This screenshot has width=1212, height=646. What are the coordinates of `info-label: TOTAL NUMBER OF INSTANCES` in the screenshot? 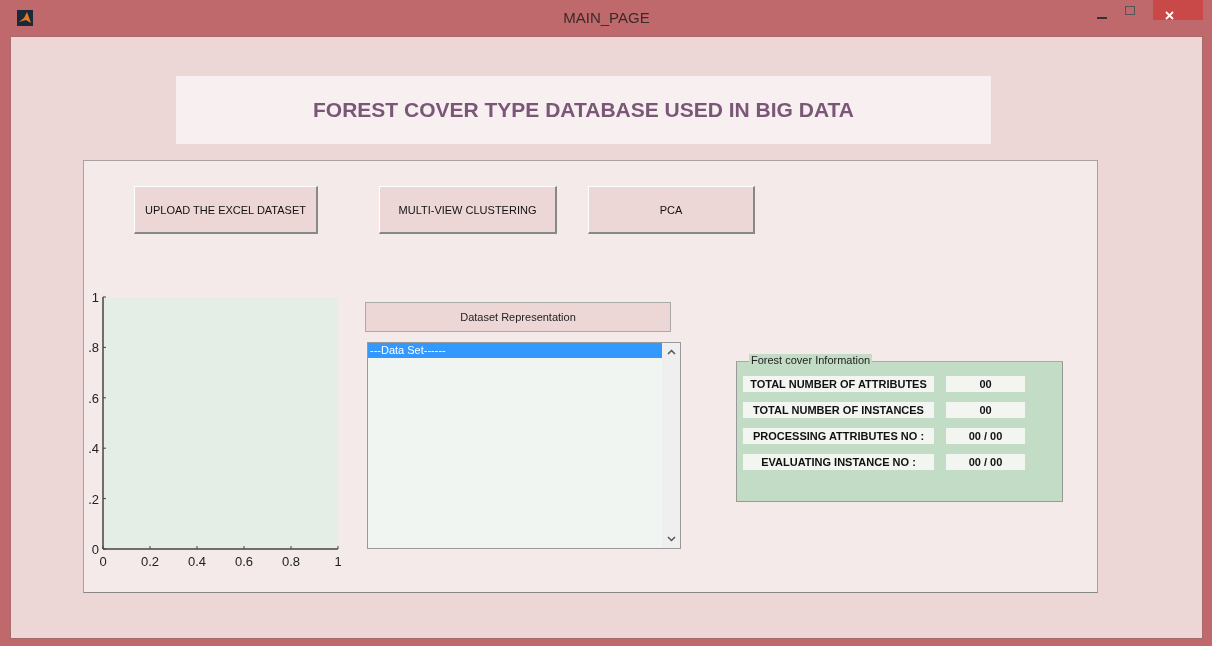 It's located at (838, 410).